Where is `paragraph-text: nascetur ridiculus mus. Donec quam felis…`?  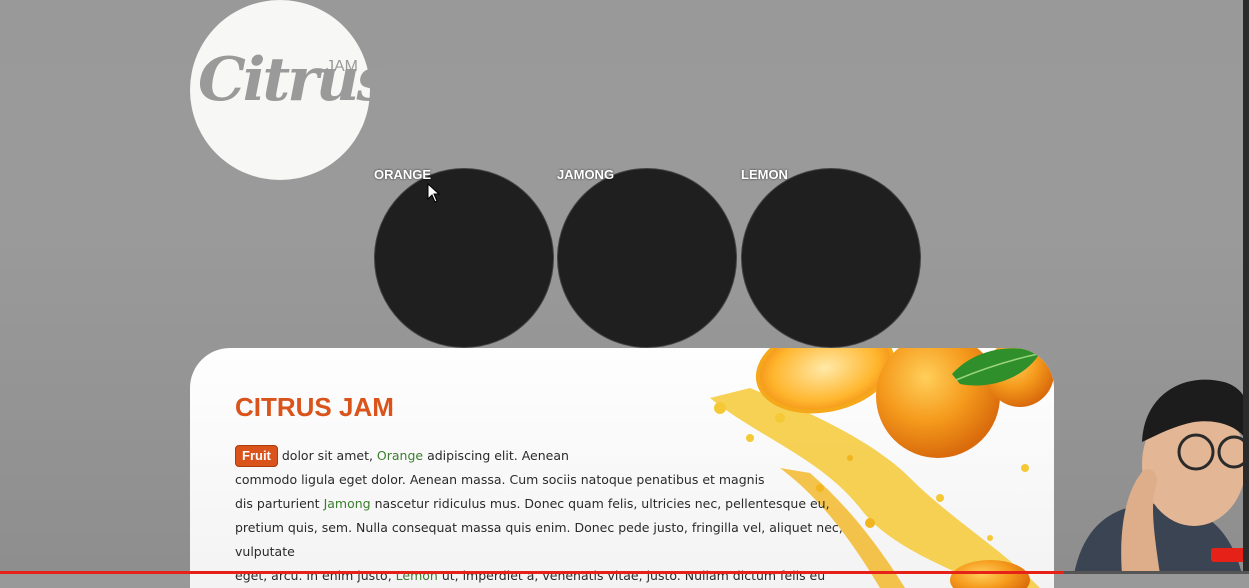
paragraph-text: nascetur ridiculus mus. Donec quam felis… is located at coordinates (600, 503).